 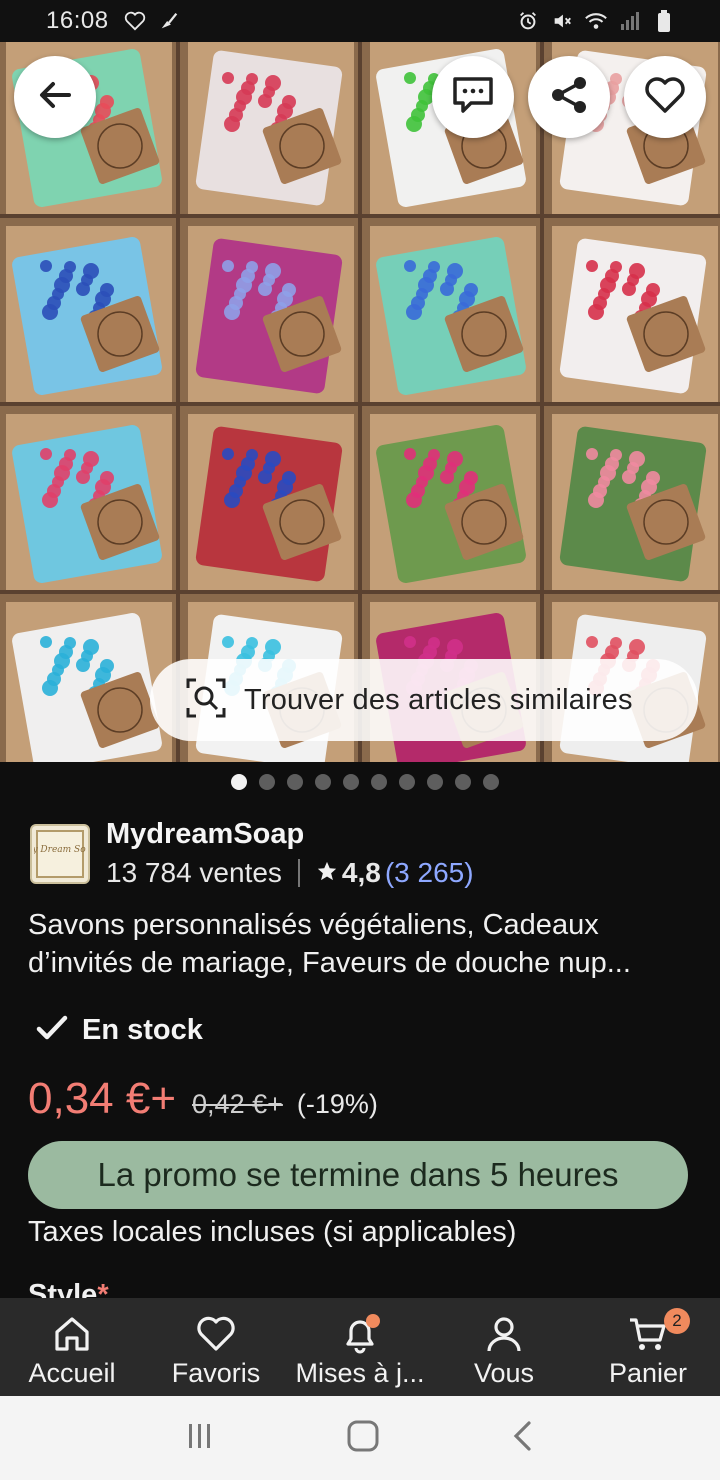 What do you see at coordinates (169, 21) in the screenshot?
I see `broom-icon` at bounding box center [169, 21].